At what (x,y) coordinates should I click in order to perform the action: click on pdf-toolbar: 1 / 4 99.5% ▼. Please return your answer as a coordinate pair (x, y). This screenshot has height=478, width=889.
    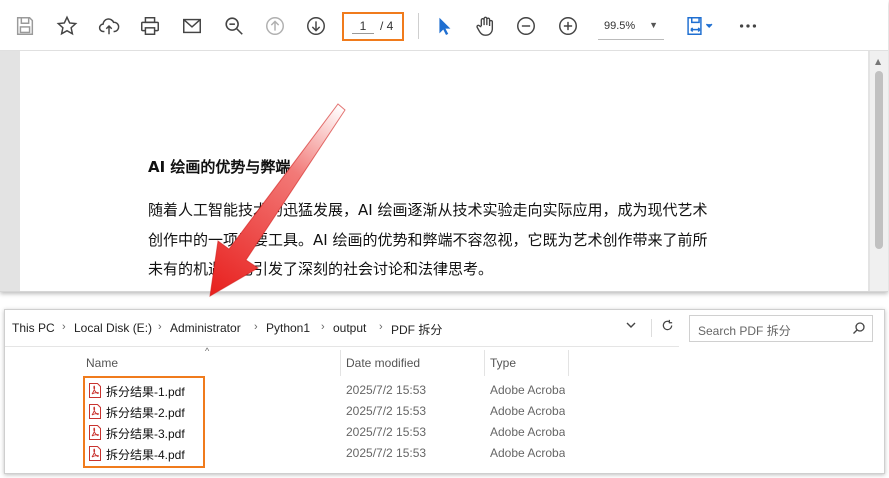
    Looking at the image, I should click on (444, 25).